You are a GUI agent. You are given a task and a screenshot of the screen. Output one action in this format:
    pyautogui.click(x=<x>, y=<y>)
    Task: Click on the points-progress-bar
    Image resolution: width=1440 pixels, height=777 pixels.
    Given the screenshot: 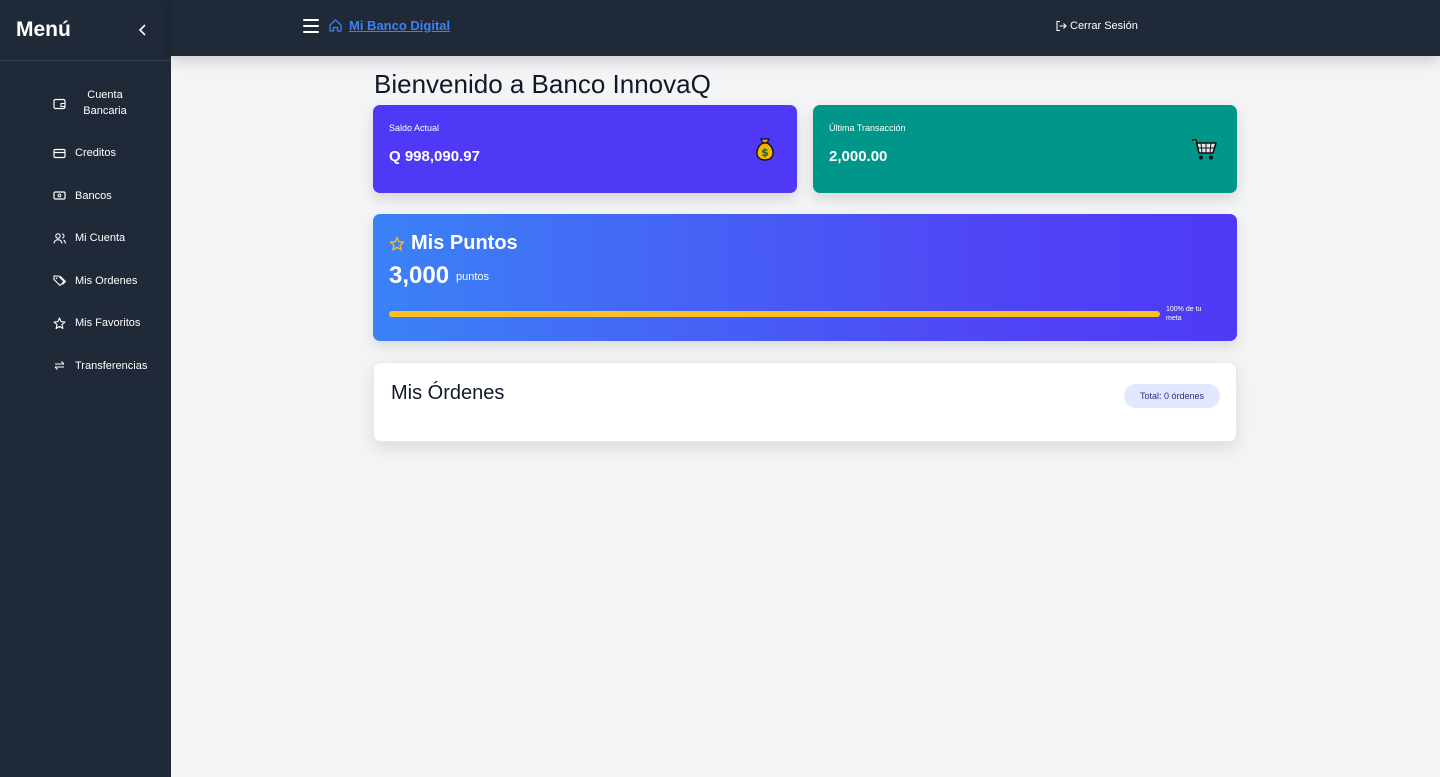 What is the action you would take?
    pyautogui.click(x=774, y=314)
    